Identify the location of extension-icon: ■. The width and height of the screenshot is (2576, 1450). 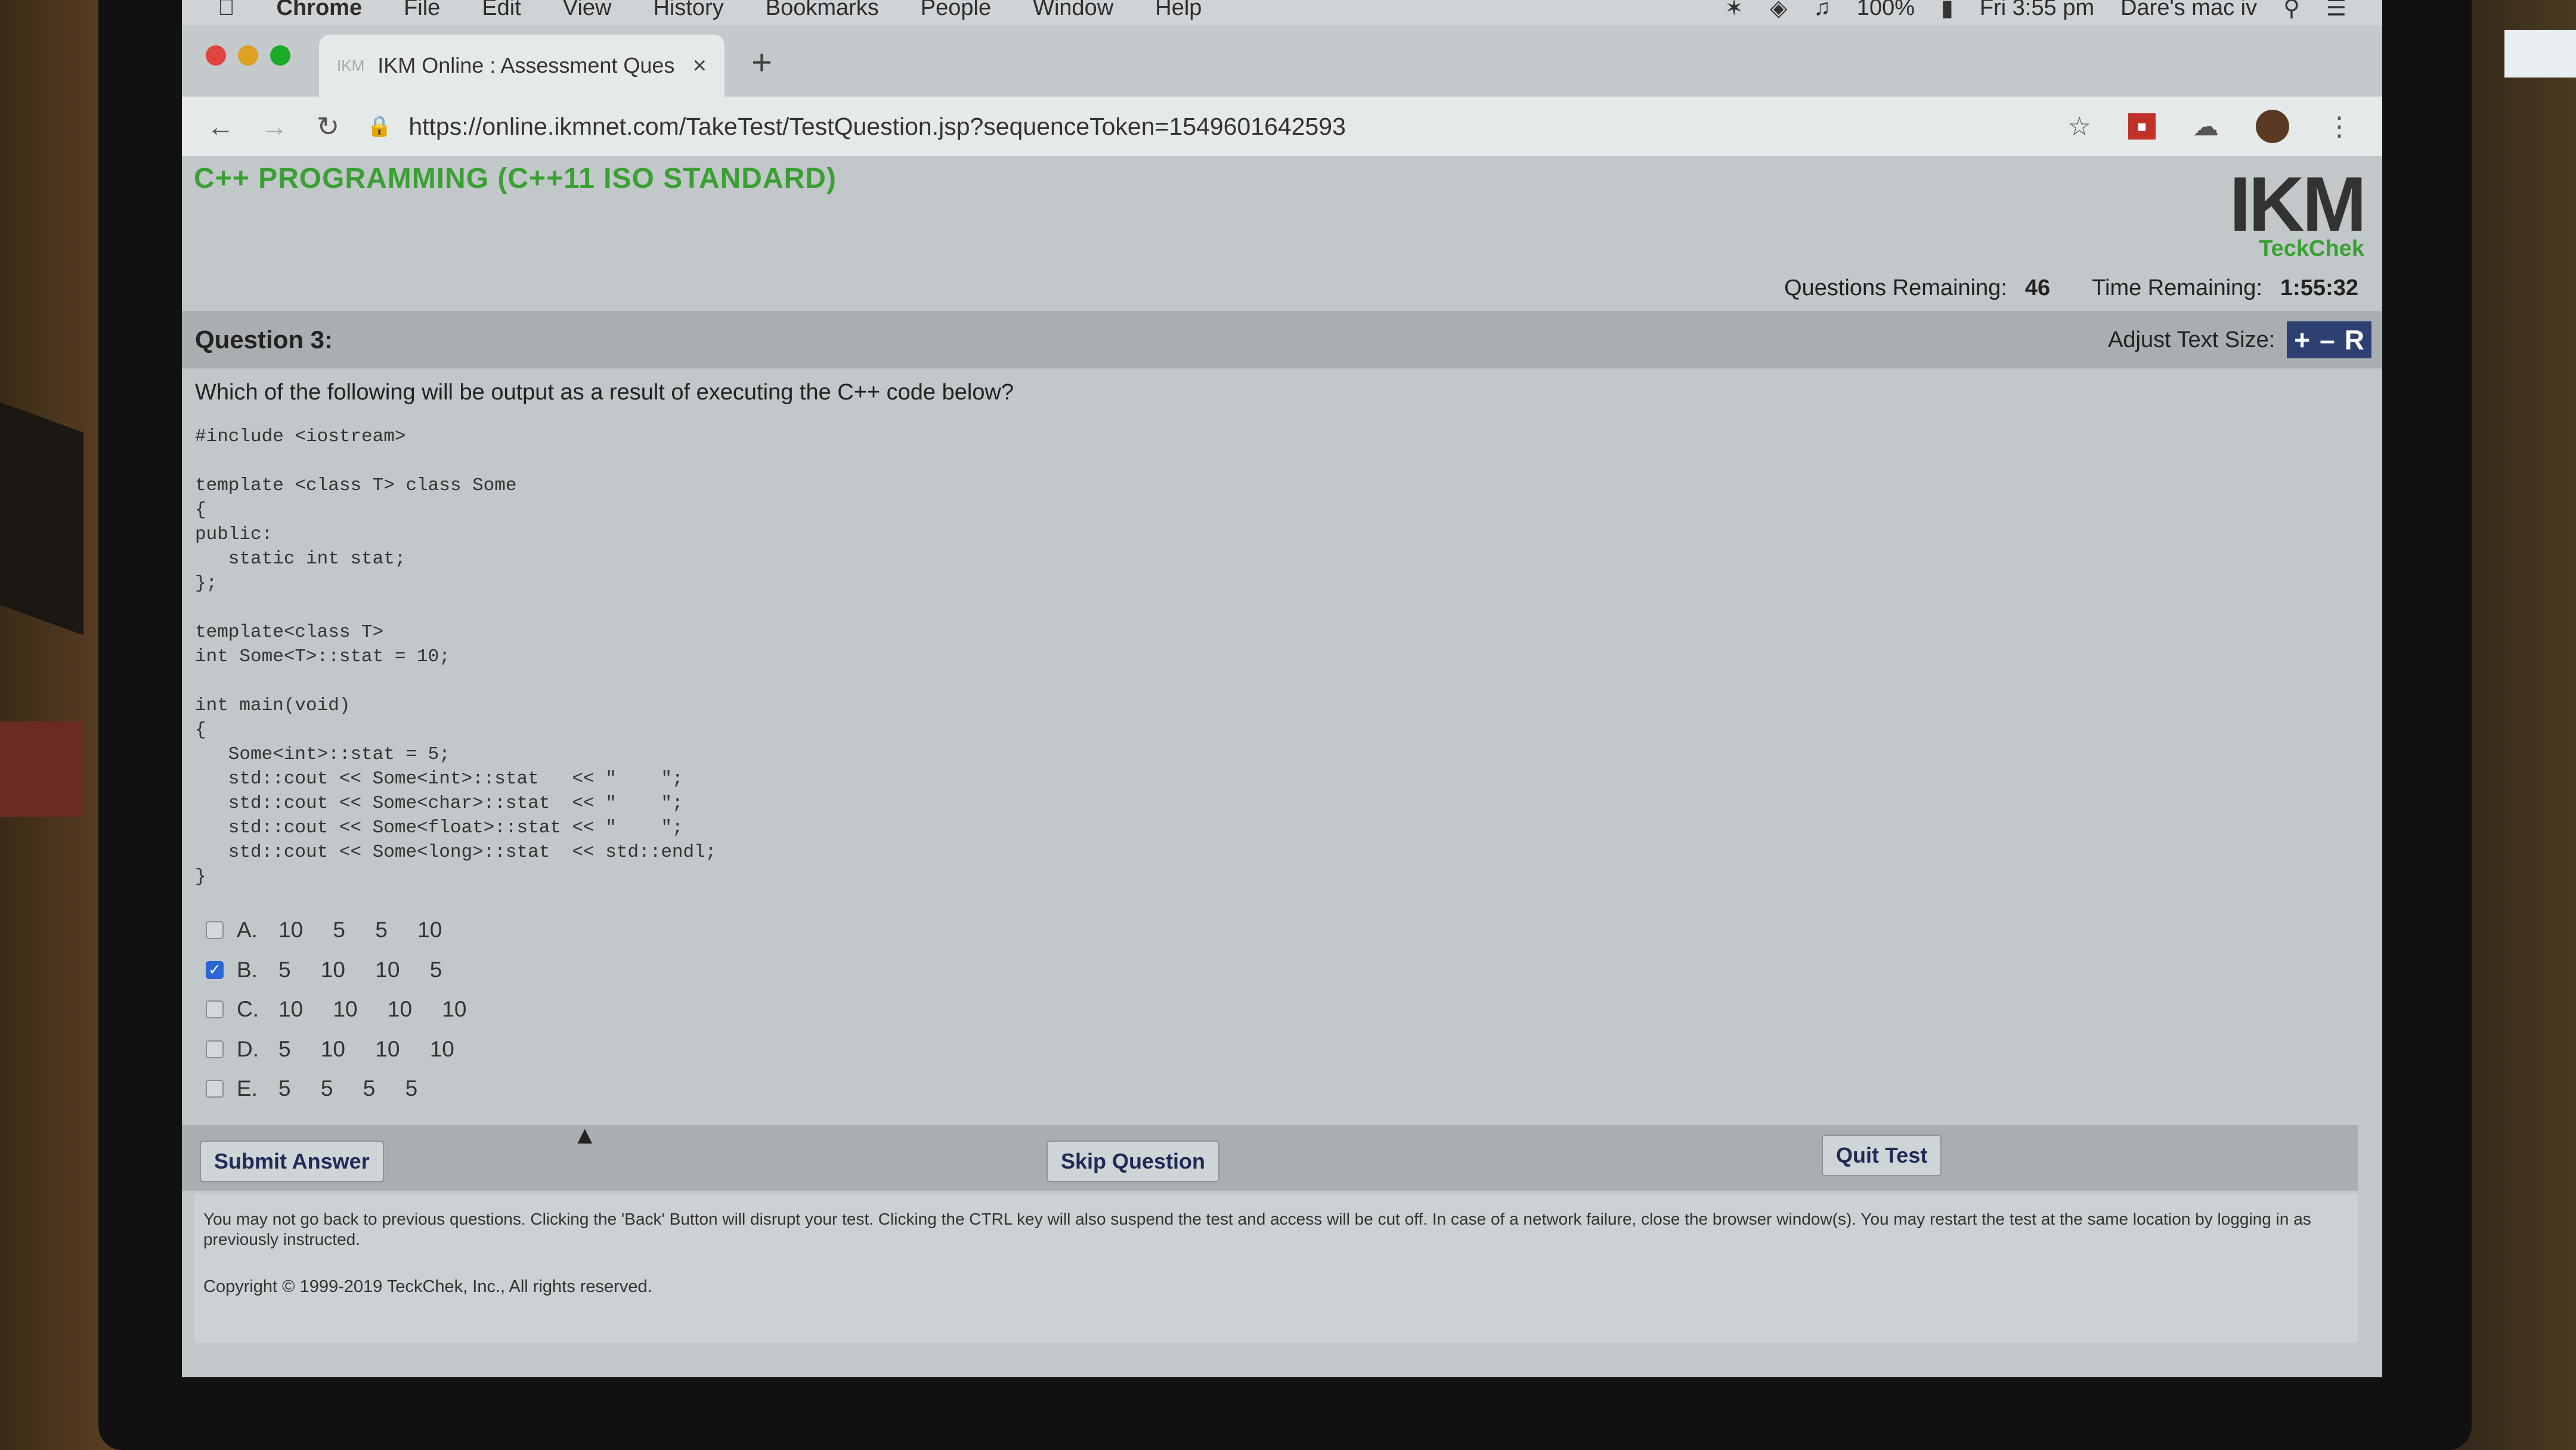
(2142, 126).